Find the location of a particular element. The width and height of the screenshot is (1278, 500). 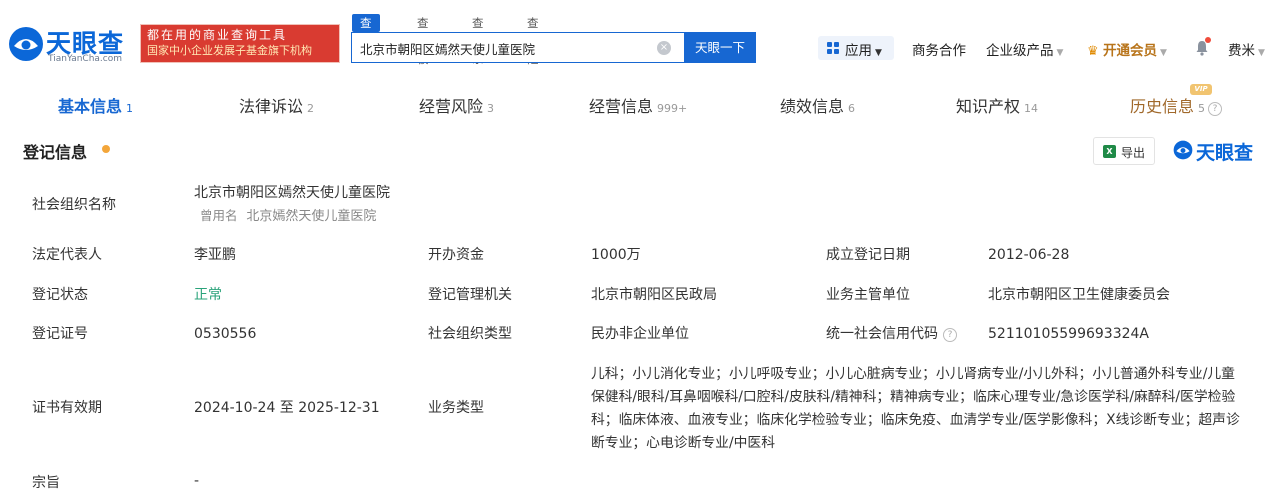

clear-icon: × is located at coordinates (664, 48).